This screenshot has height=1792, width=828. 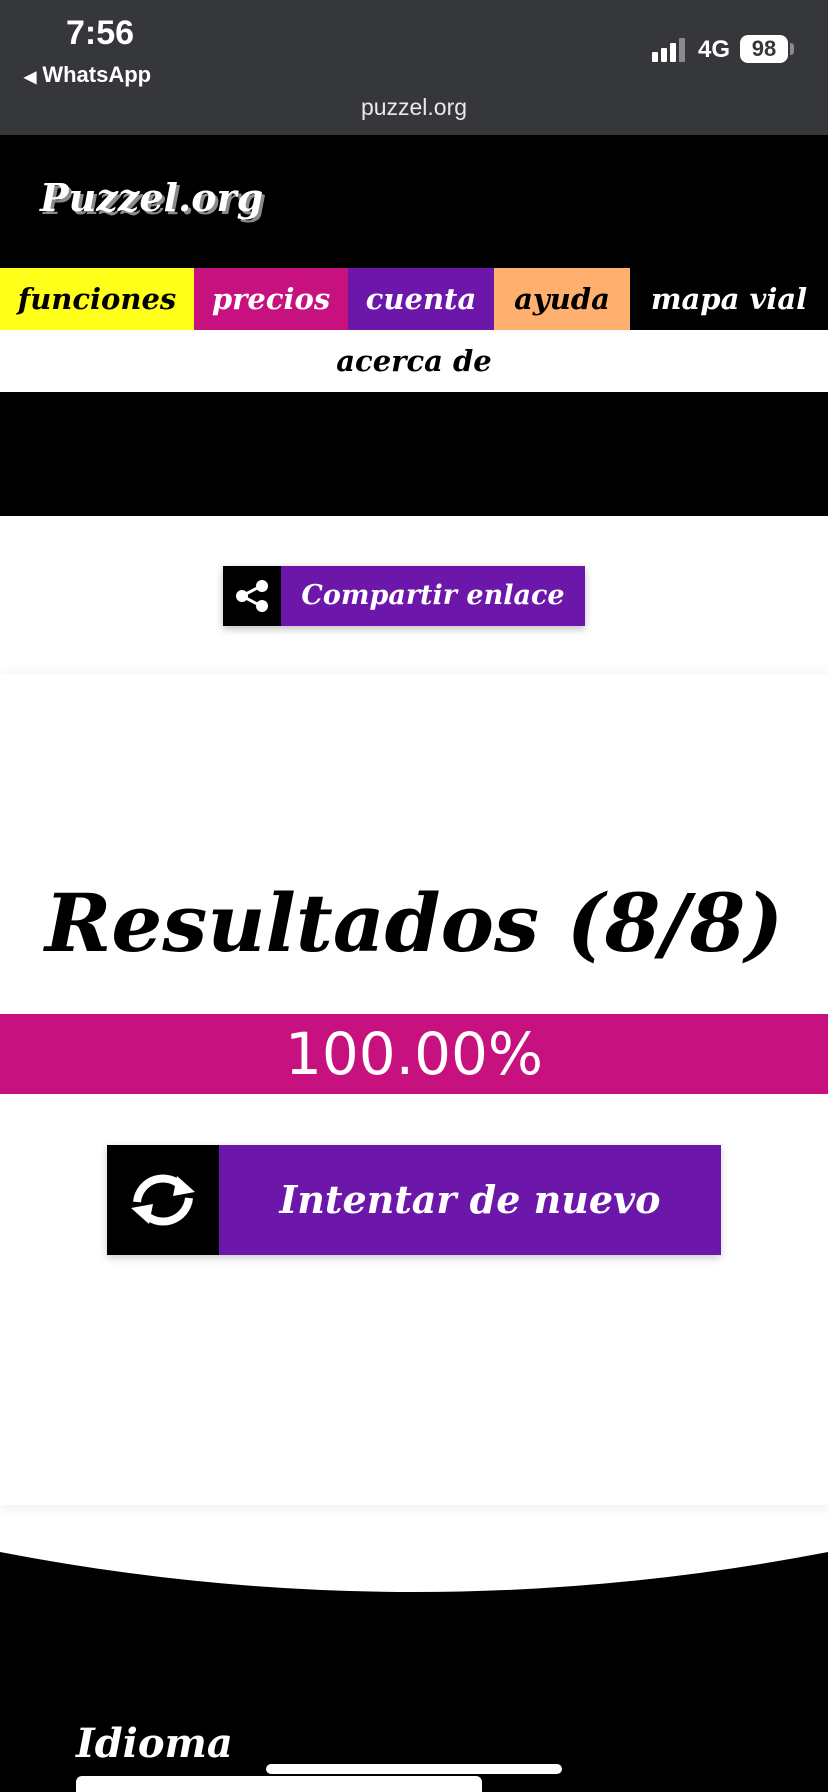 What do you see at coordinates (414, 107) in the screenshot?
I see `url-bar: puzzel.org` at bounding box center [414, 107].